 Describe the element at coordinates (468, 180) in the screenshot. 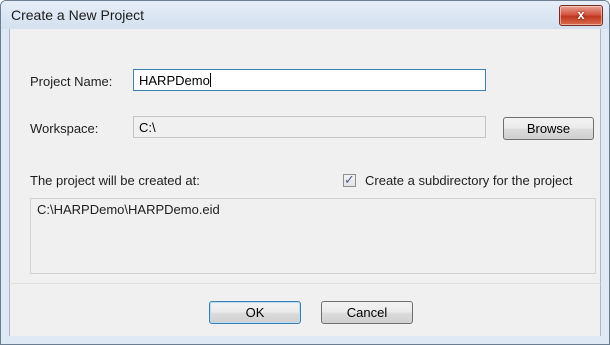

I see `subdirectory-label: Create a subdirectory for the project` at that location.